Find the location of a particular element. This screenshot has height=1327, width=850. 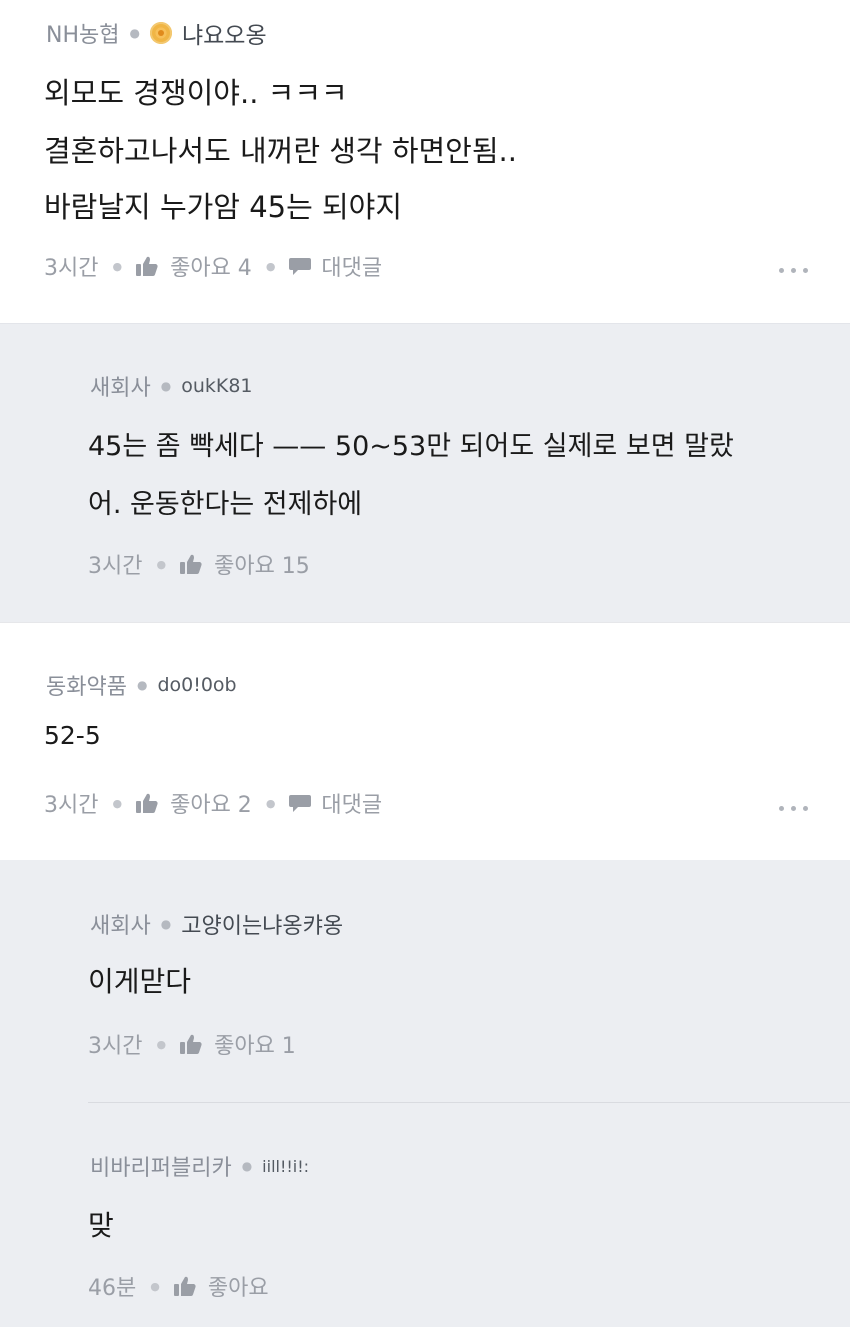

like-count: 좋아요 4 is located at coordinates (211, 268).